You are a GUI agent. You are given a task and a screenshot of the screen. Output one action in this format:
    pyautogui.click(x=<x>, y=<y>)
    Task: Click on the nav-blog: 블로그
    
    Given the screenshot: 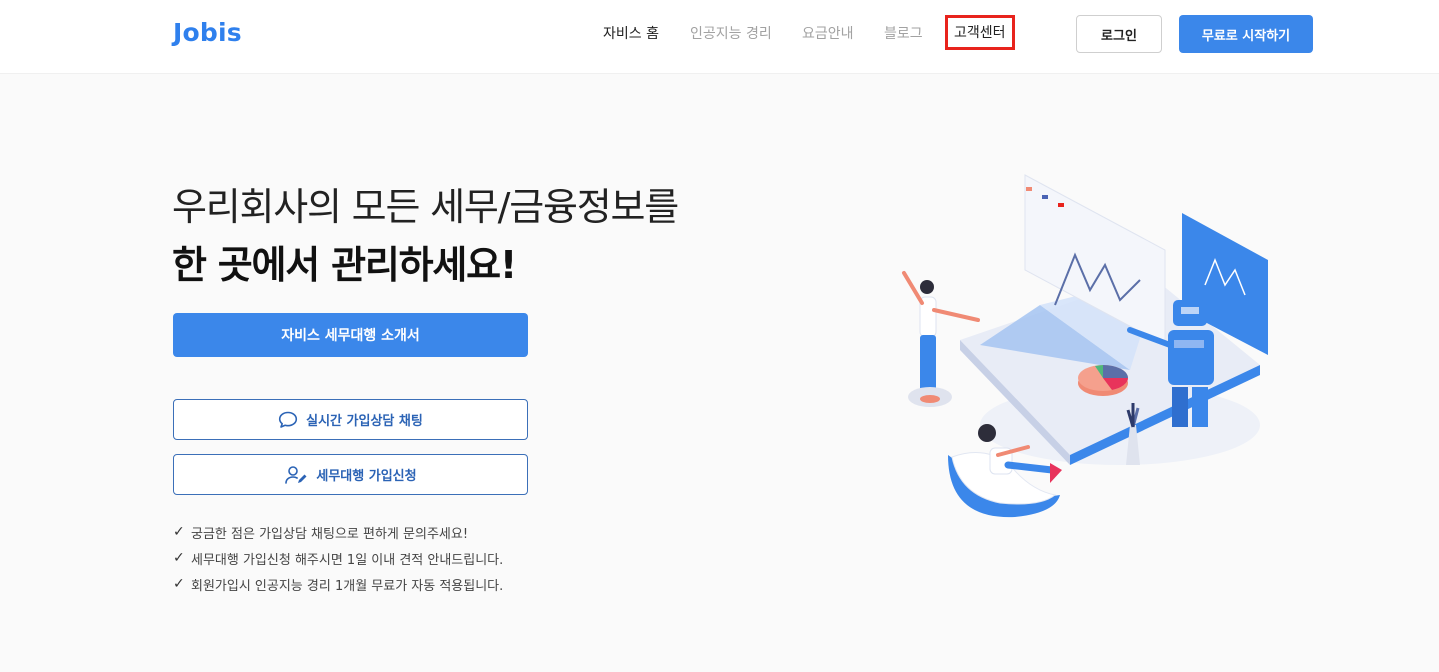 What is the action you would take?
    pyautogui.click(x=903, y=33)
    